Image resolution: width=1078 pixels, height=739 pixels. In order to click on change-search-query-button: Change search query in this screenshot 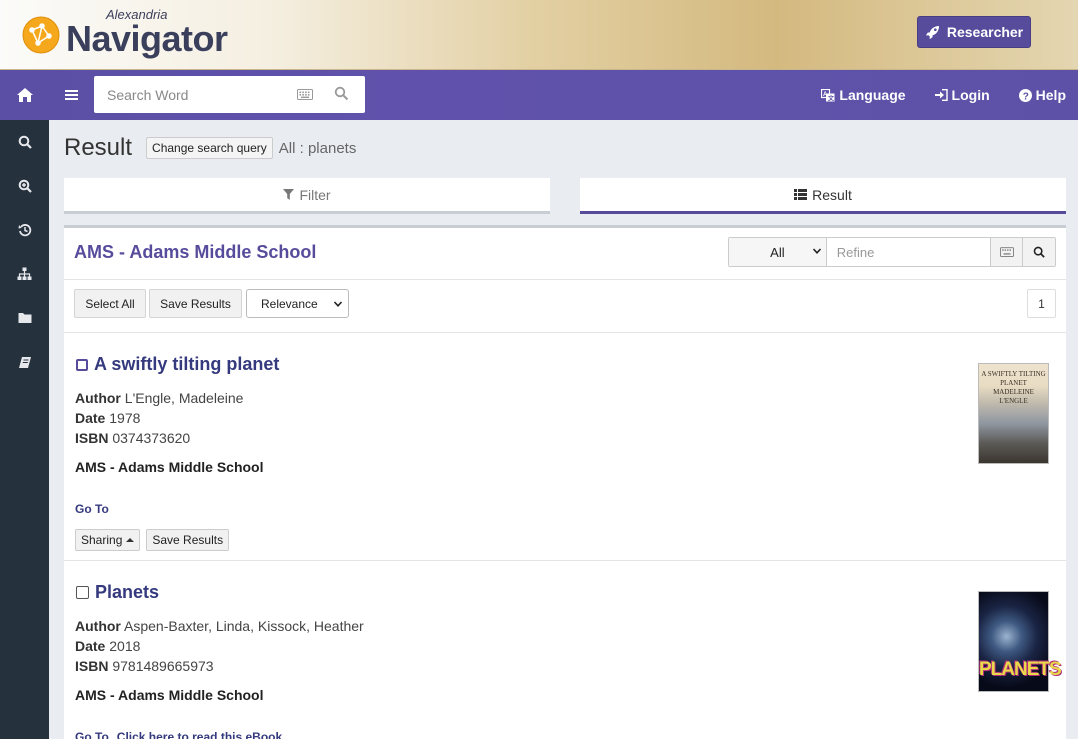, I will do `click(209, 148)`.